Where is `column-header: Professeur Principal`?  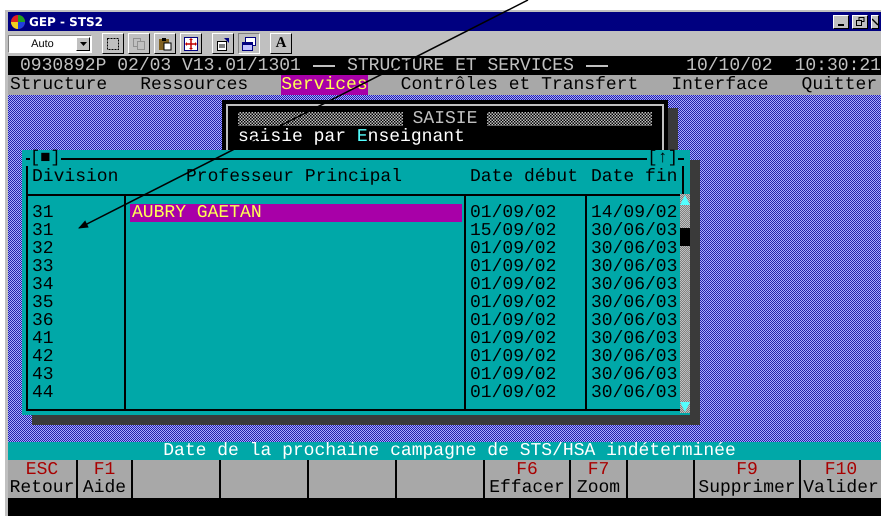 column-header: Professeur Principal is located at coordinates (294, 178).